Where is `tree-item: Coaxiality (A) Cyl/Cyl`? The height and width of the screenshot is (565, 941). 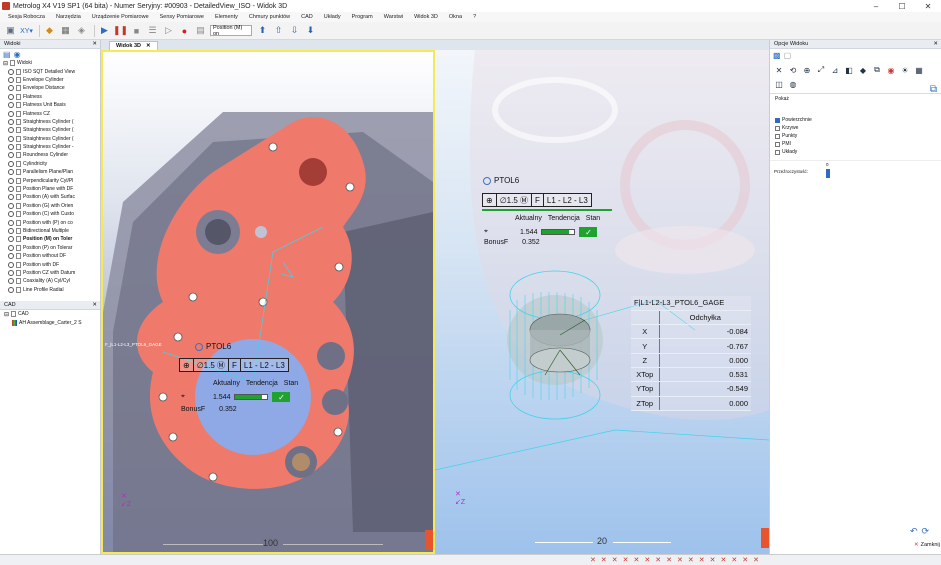
tree-item: Coaxiality (A) Cyl/Cyl is located at coordinates (50, 281).